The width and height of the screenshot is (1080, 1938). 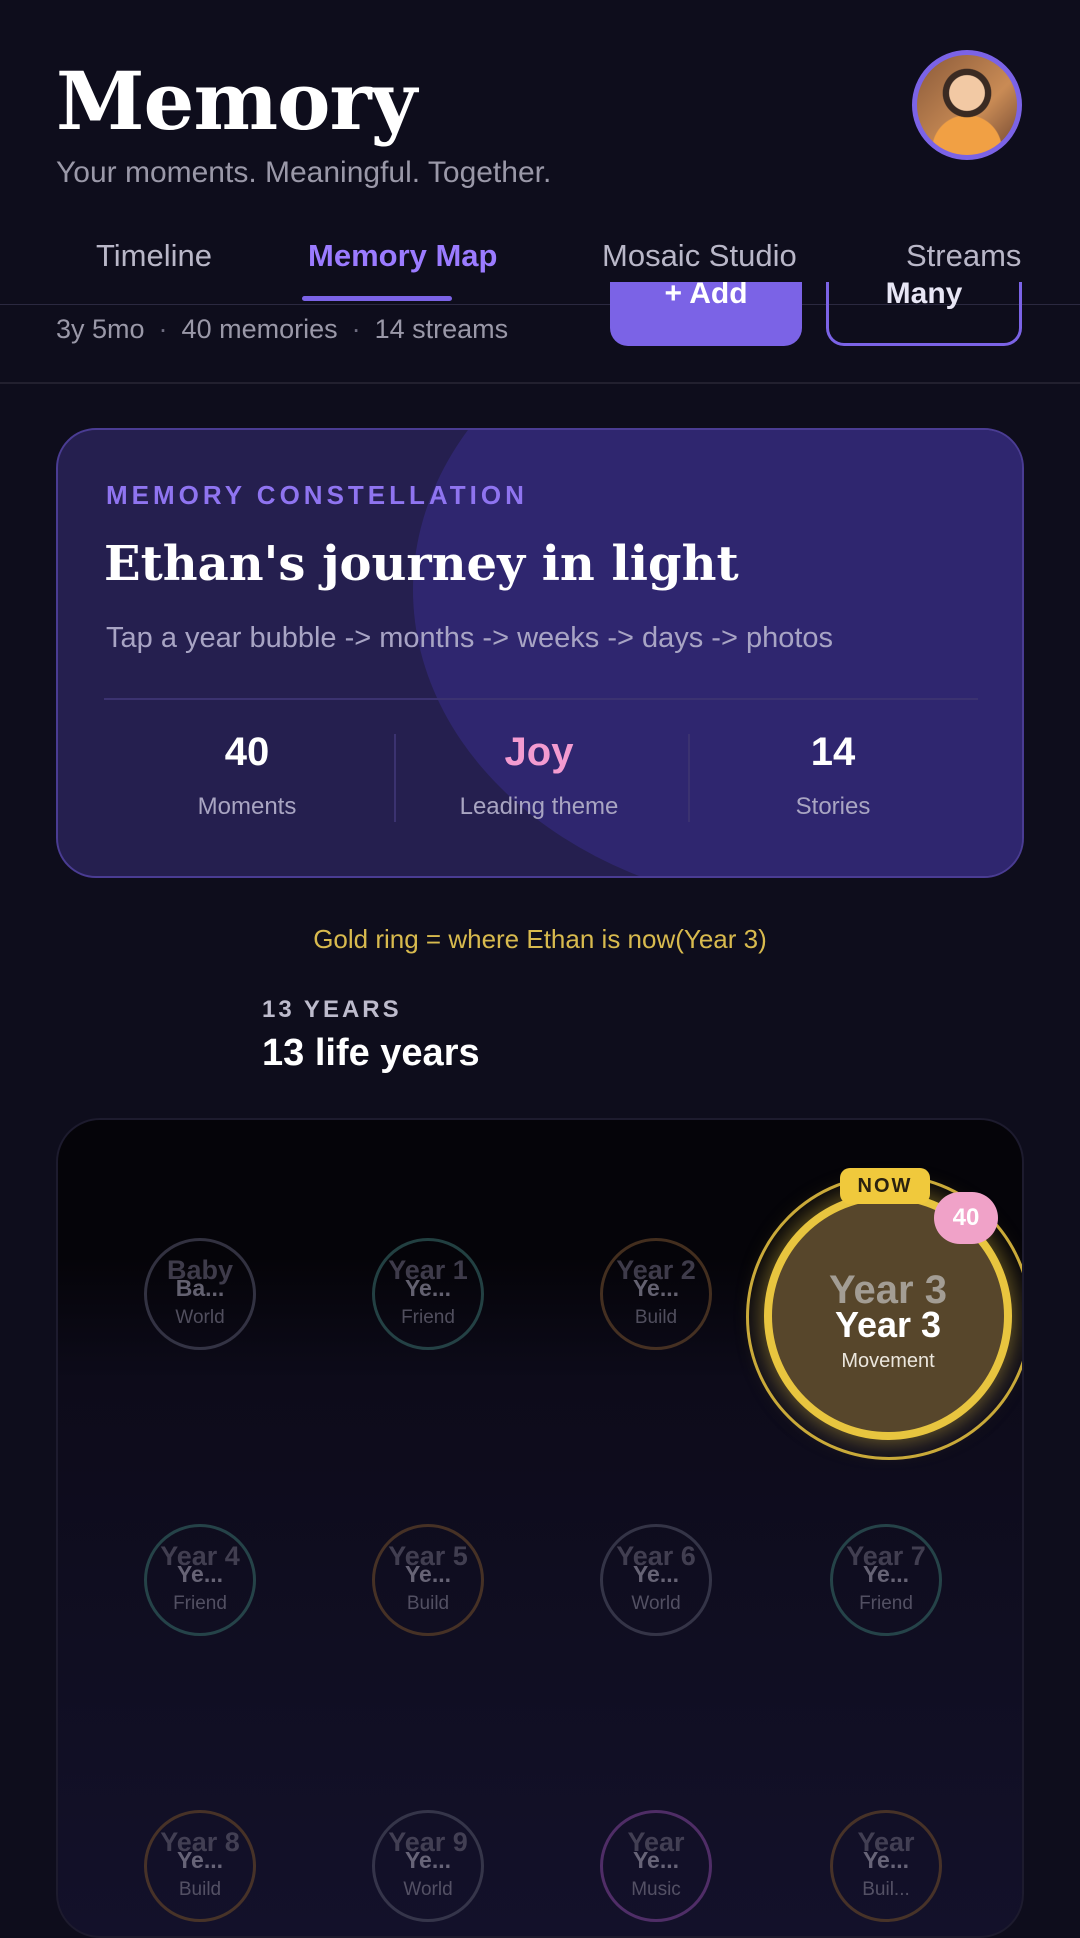 What do you see at coordinates (885, 1186) in the screenshot?
I see `now-badge: NOW` at bounding box center [885, 1186].